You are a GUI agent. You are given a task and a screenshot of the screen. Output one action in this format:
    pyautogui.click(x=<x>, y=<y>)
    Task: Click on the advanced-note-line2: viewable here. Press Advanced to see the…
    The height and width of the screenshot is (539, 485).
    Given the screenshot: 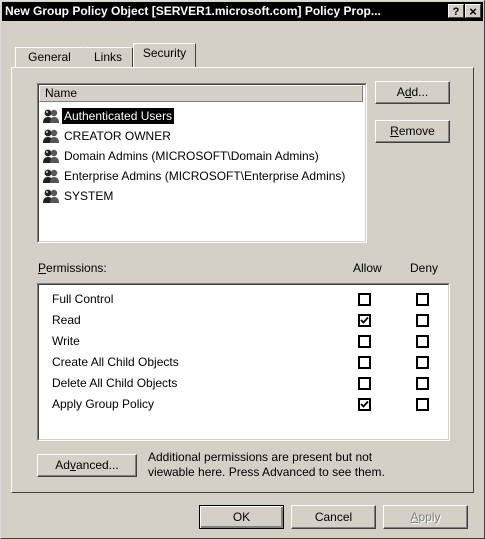 What is the action you would take?
    pyautogui.click(x=266, y=472)
    